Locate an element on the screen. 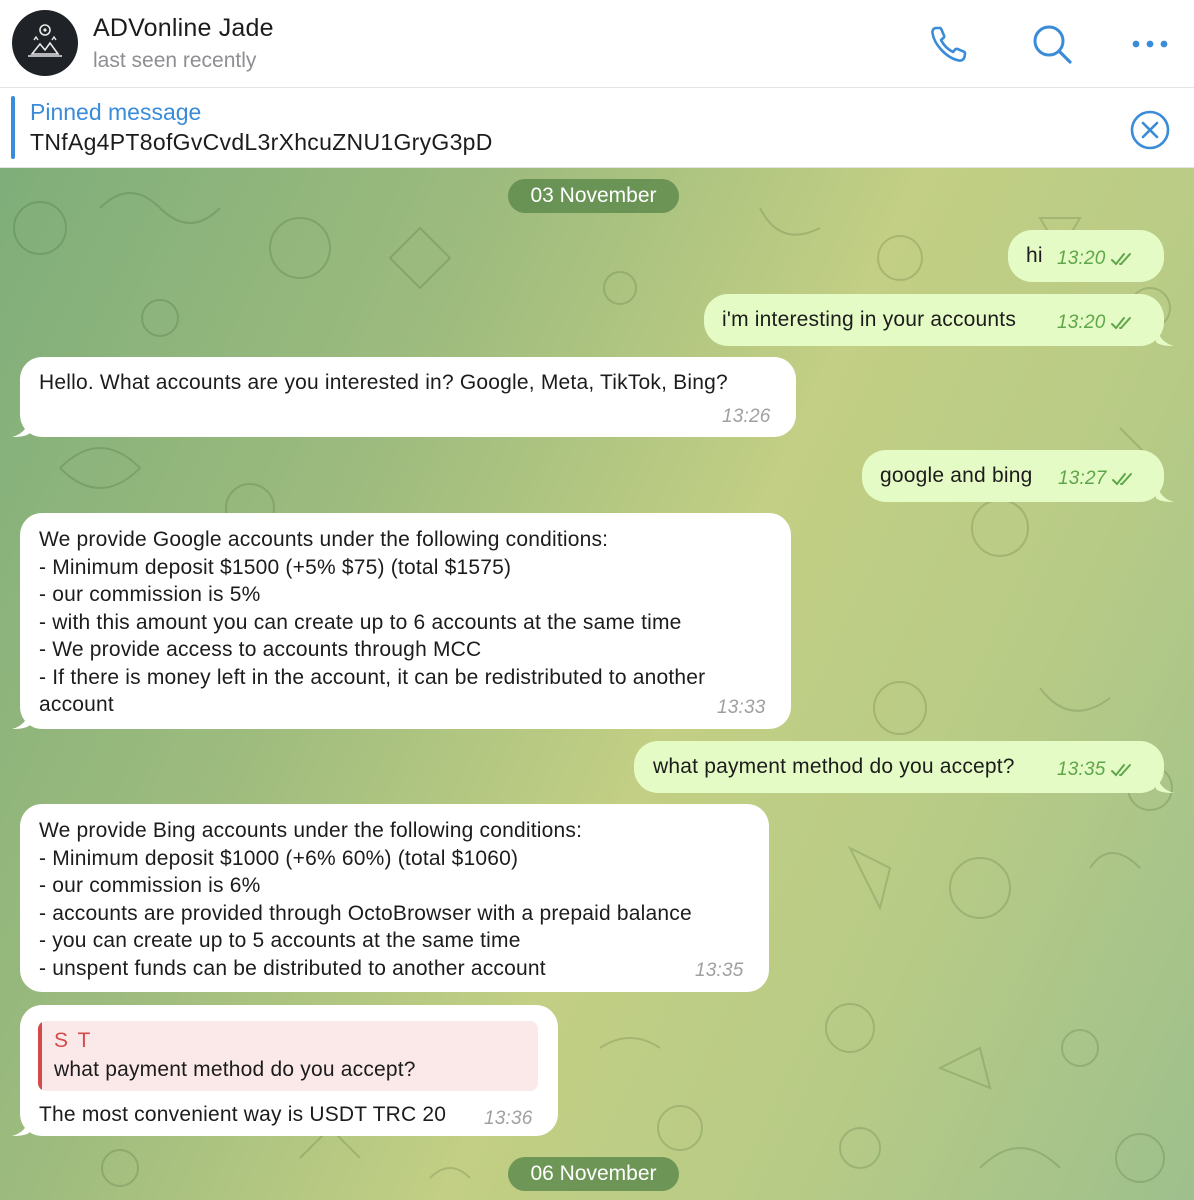 The width and height of the screenshot is (1194, 1200). message-meta: 13:27 is located at coordinates (1097, 479).